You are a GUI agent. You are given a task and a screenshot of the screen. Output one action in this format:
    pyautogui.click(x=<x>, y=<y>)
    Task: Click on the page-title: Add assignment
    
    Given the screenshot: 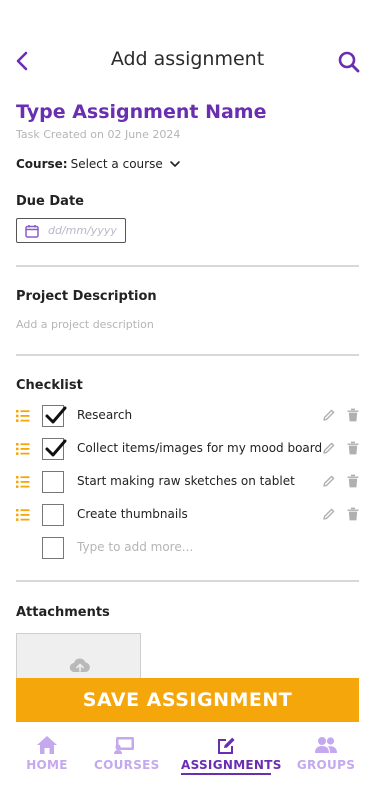 What is the action you would take?
    pyautogui.click(x=187, y=59)
    